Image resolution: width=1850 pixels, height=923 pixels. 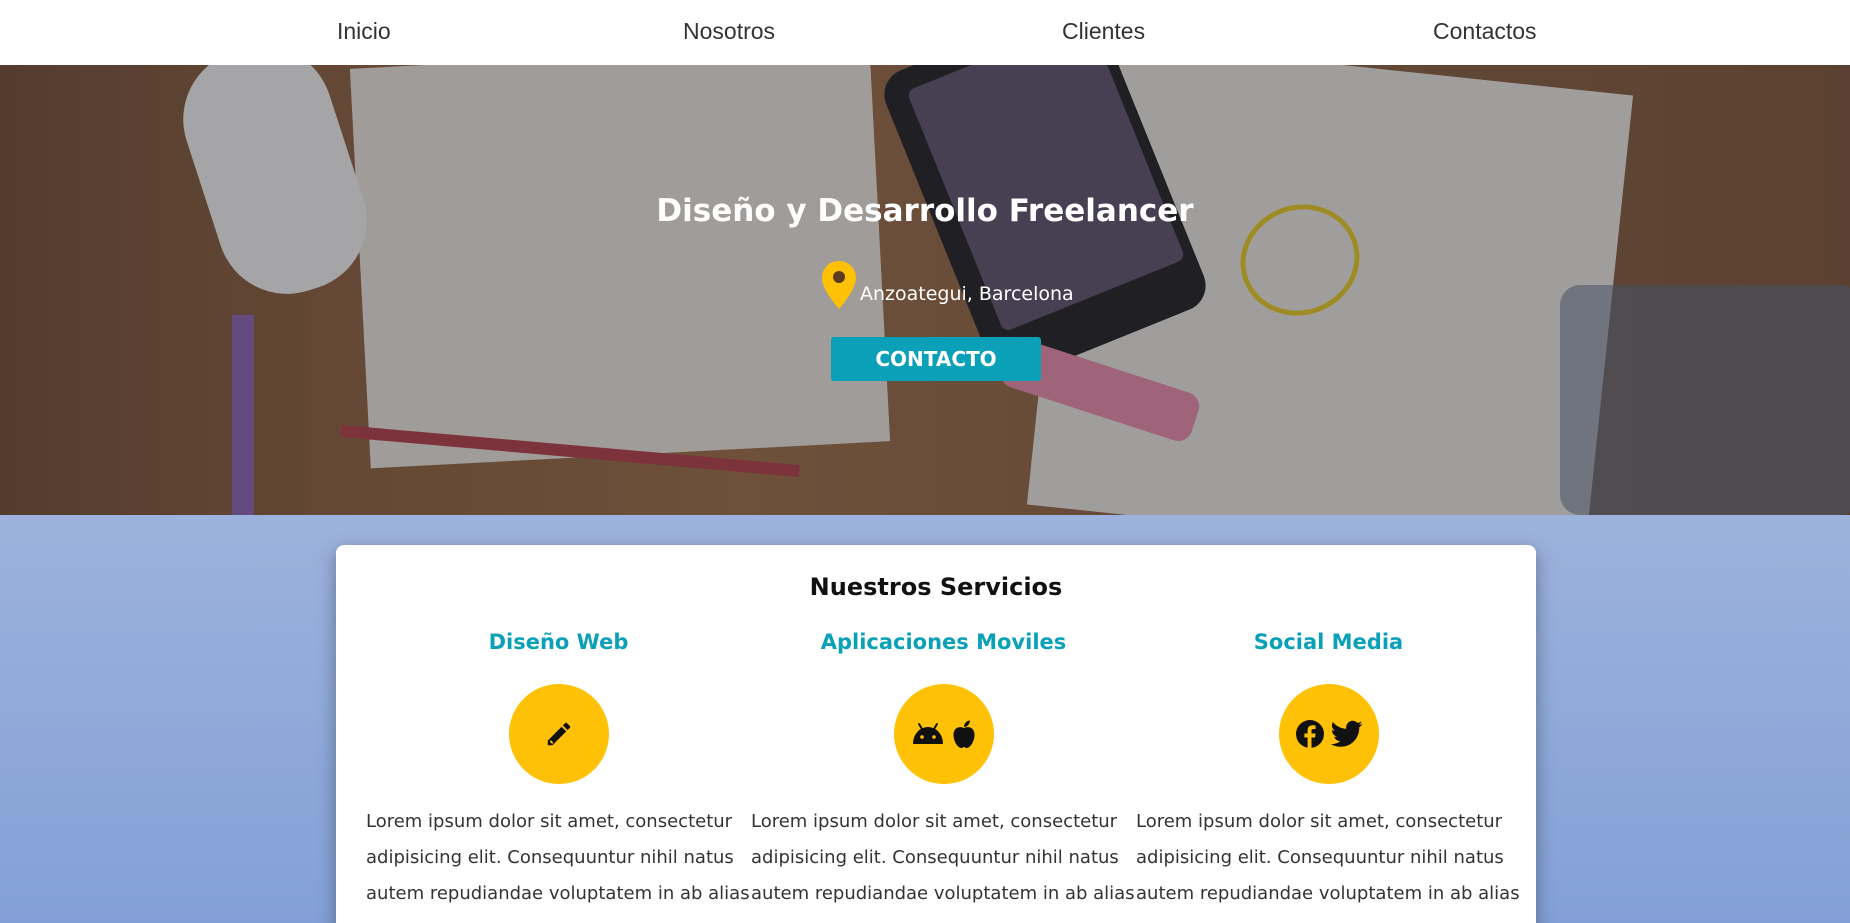 I want to click on nav-link-inicio: Inicio, so click(x=364, y=31).